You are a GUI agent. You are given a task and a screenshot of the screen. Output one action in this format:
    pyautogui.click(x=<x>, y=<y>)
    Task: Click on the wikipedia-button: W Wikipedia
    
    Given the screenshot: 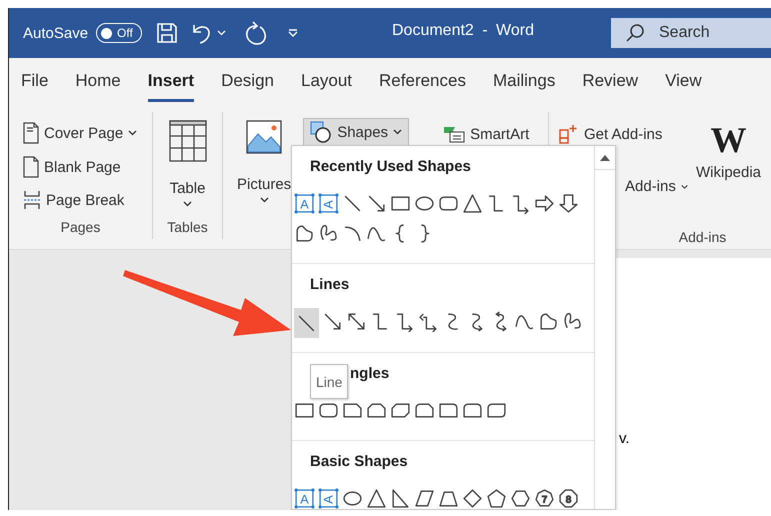 What is the action you would take?
    pyautogui.click(x=729, y=157)
    